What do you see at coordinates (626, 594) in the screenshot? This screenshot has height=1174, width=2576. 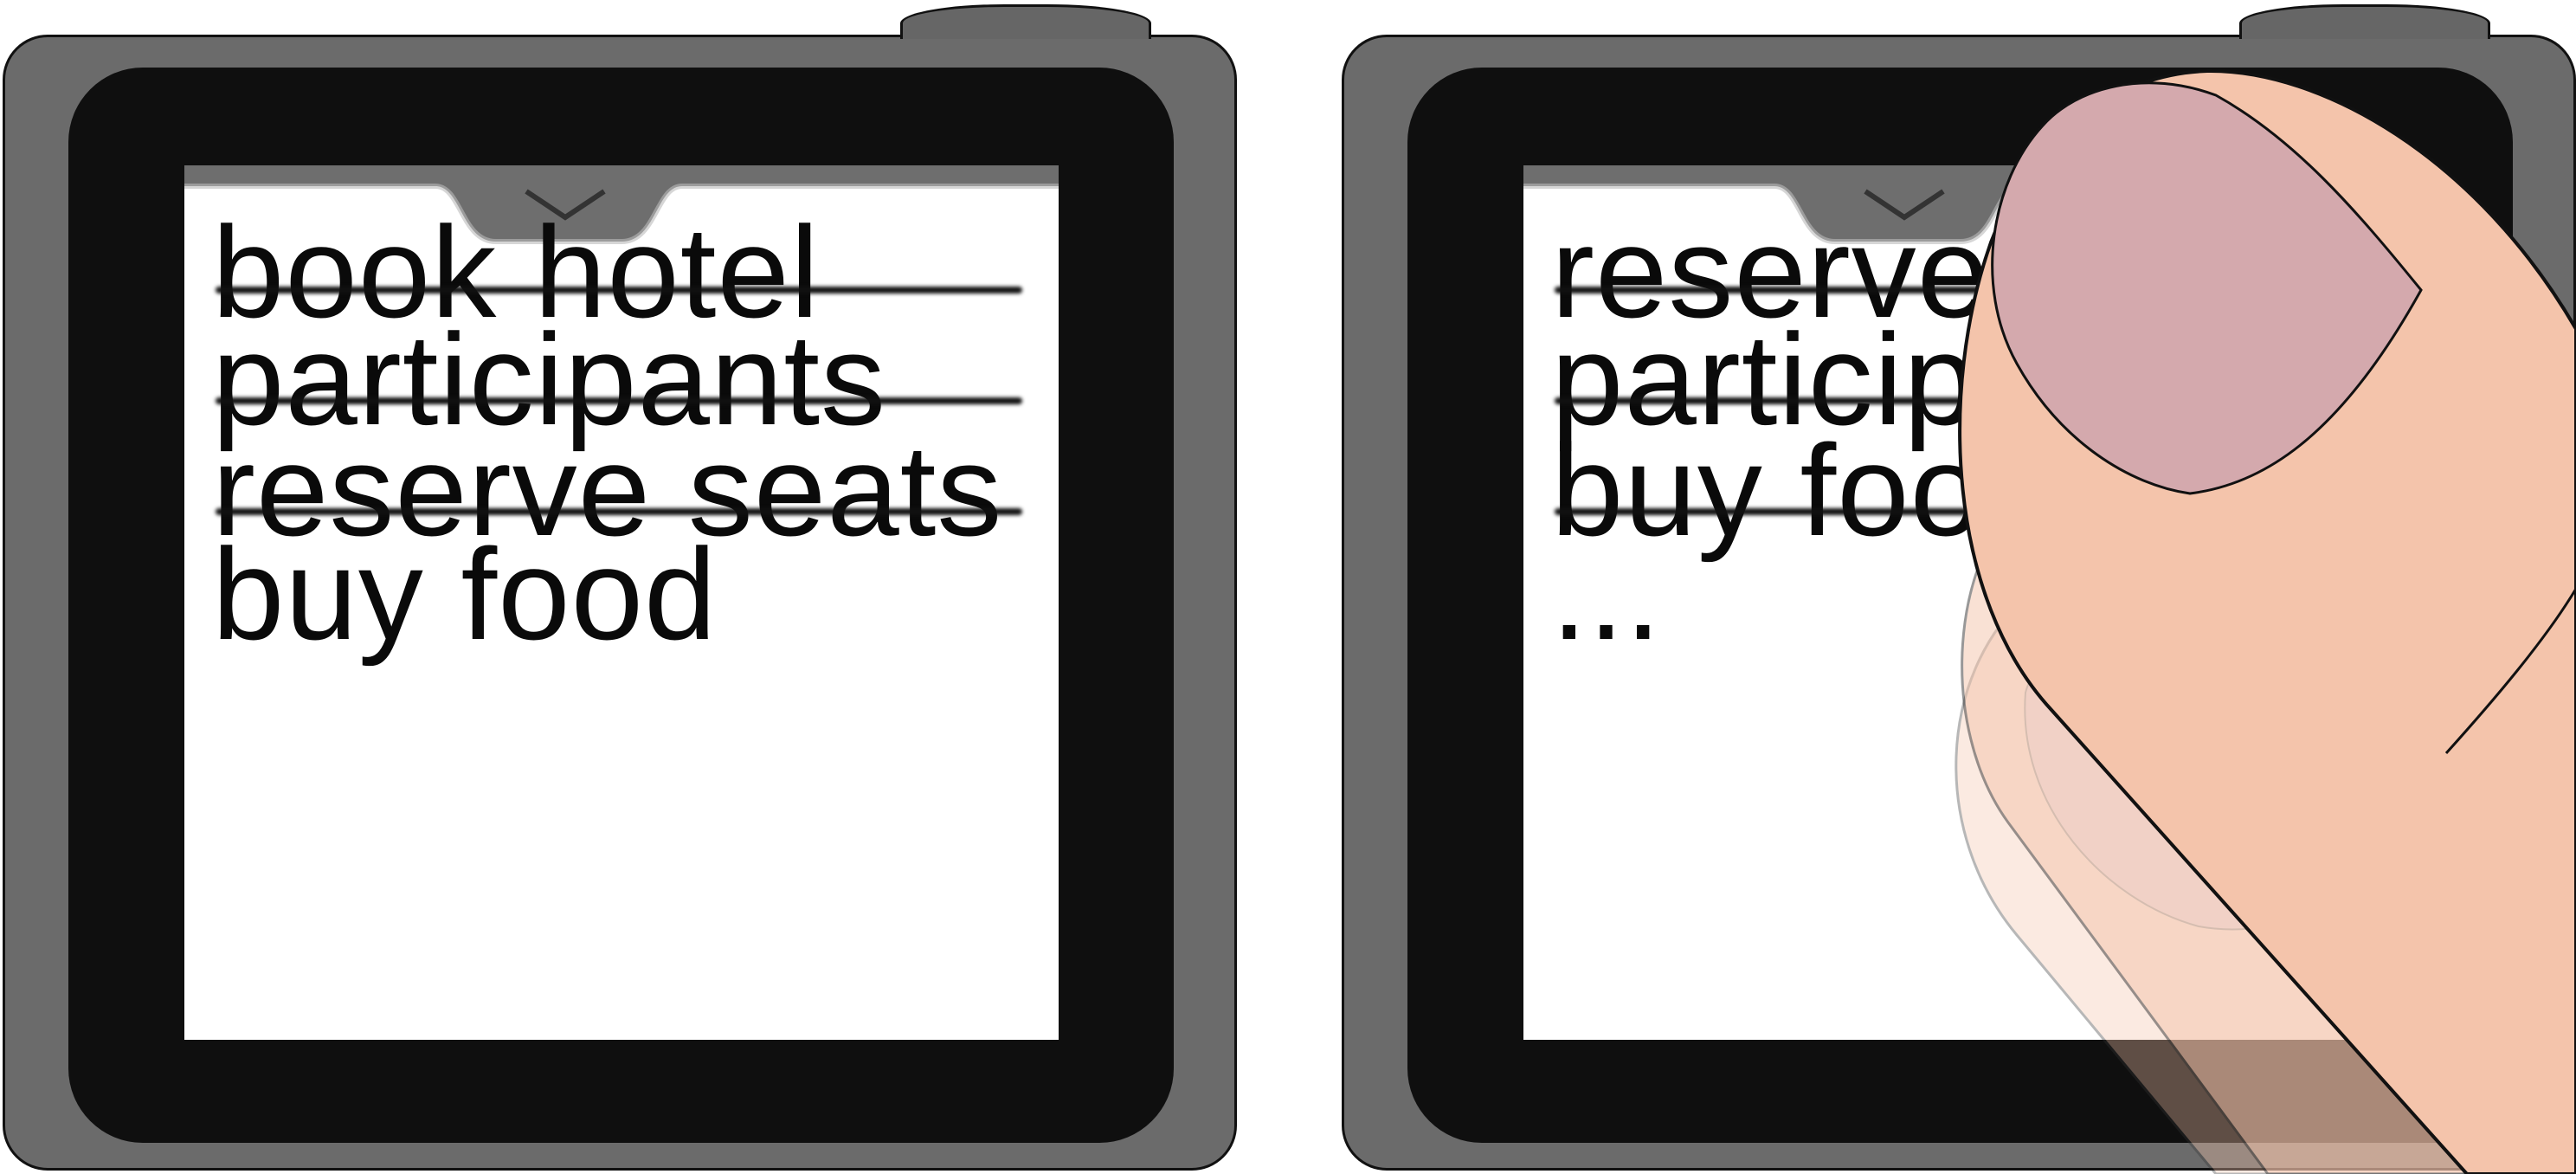 I see `list-item-buy-food: buy food` at bounding box center [626, 594].